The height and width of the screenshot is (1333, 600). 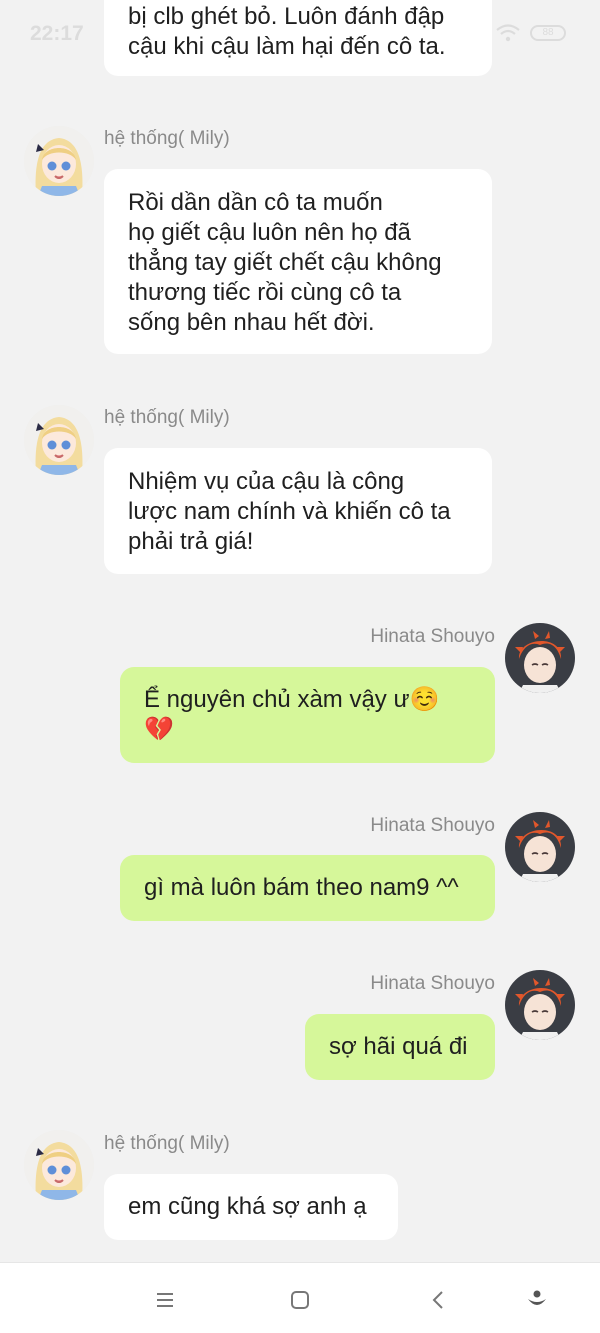 I want to click on back-chevron-icon, so click(x=437, y=1300).